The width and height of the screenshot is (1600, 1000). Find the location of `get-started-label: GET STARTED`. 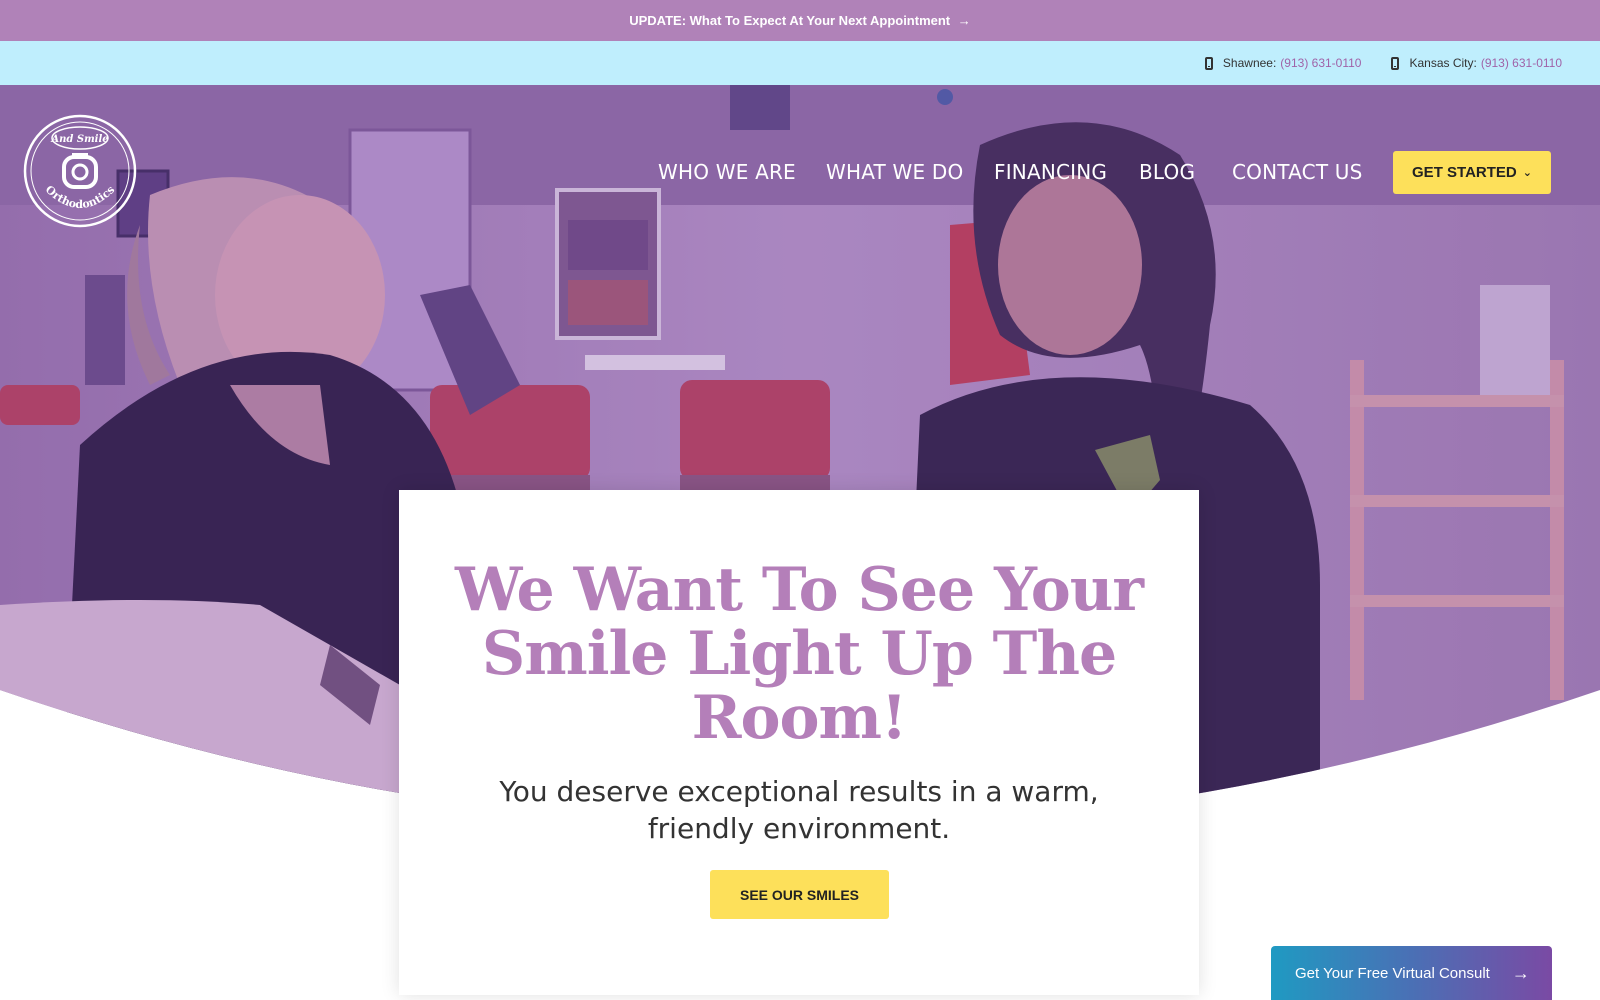

get-started-label: GET STARTED is located at coordinates (1464, 172).